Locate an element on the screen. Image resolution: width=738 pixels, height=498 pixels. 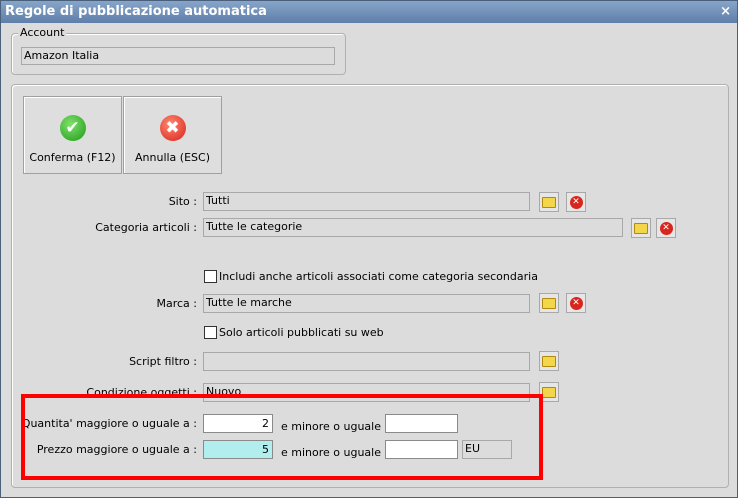
marca-clear-button: ✕ is located at coordinates (576, 303).